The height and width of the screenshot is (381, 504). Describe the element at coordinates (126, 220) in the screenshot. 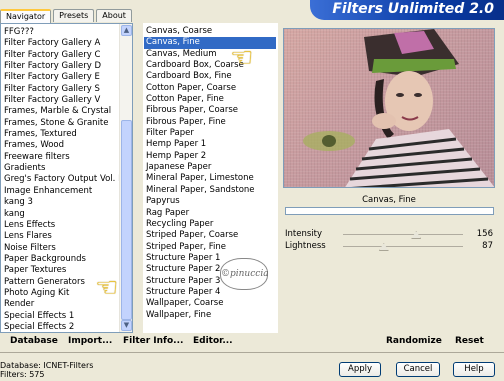

I see `scroll-thumb` at that location.